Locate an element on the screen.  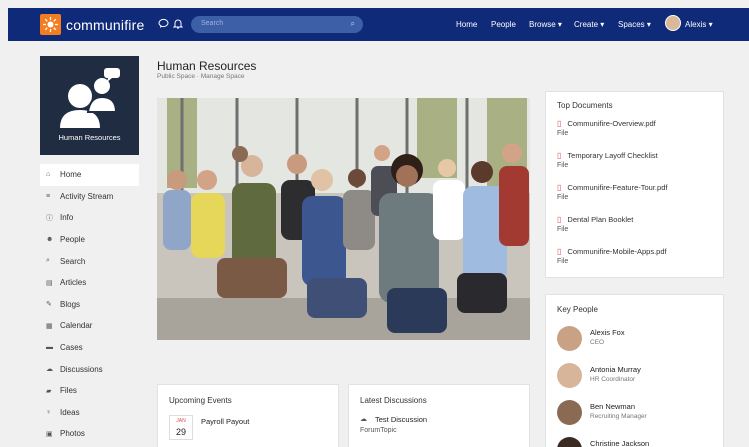
blog-icon: ✎ is located at coordinates (49, 305).